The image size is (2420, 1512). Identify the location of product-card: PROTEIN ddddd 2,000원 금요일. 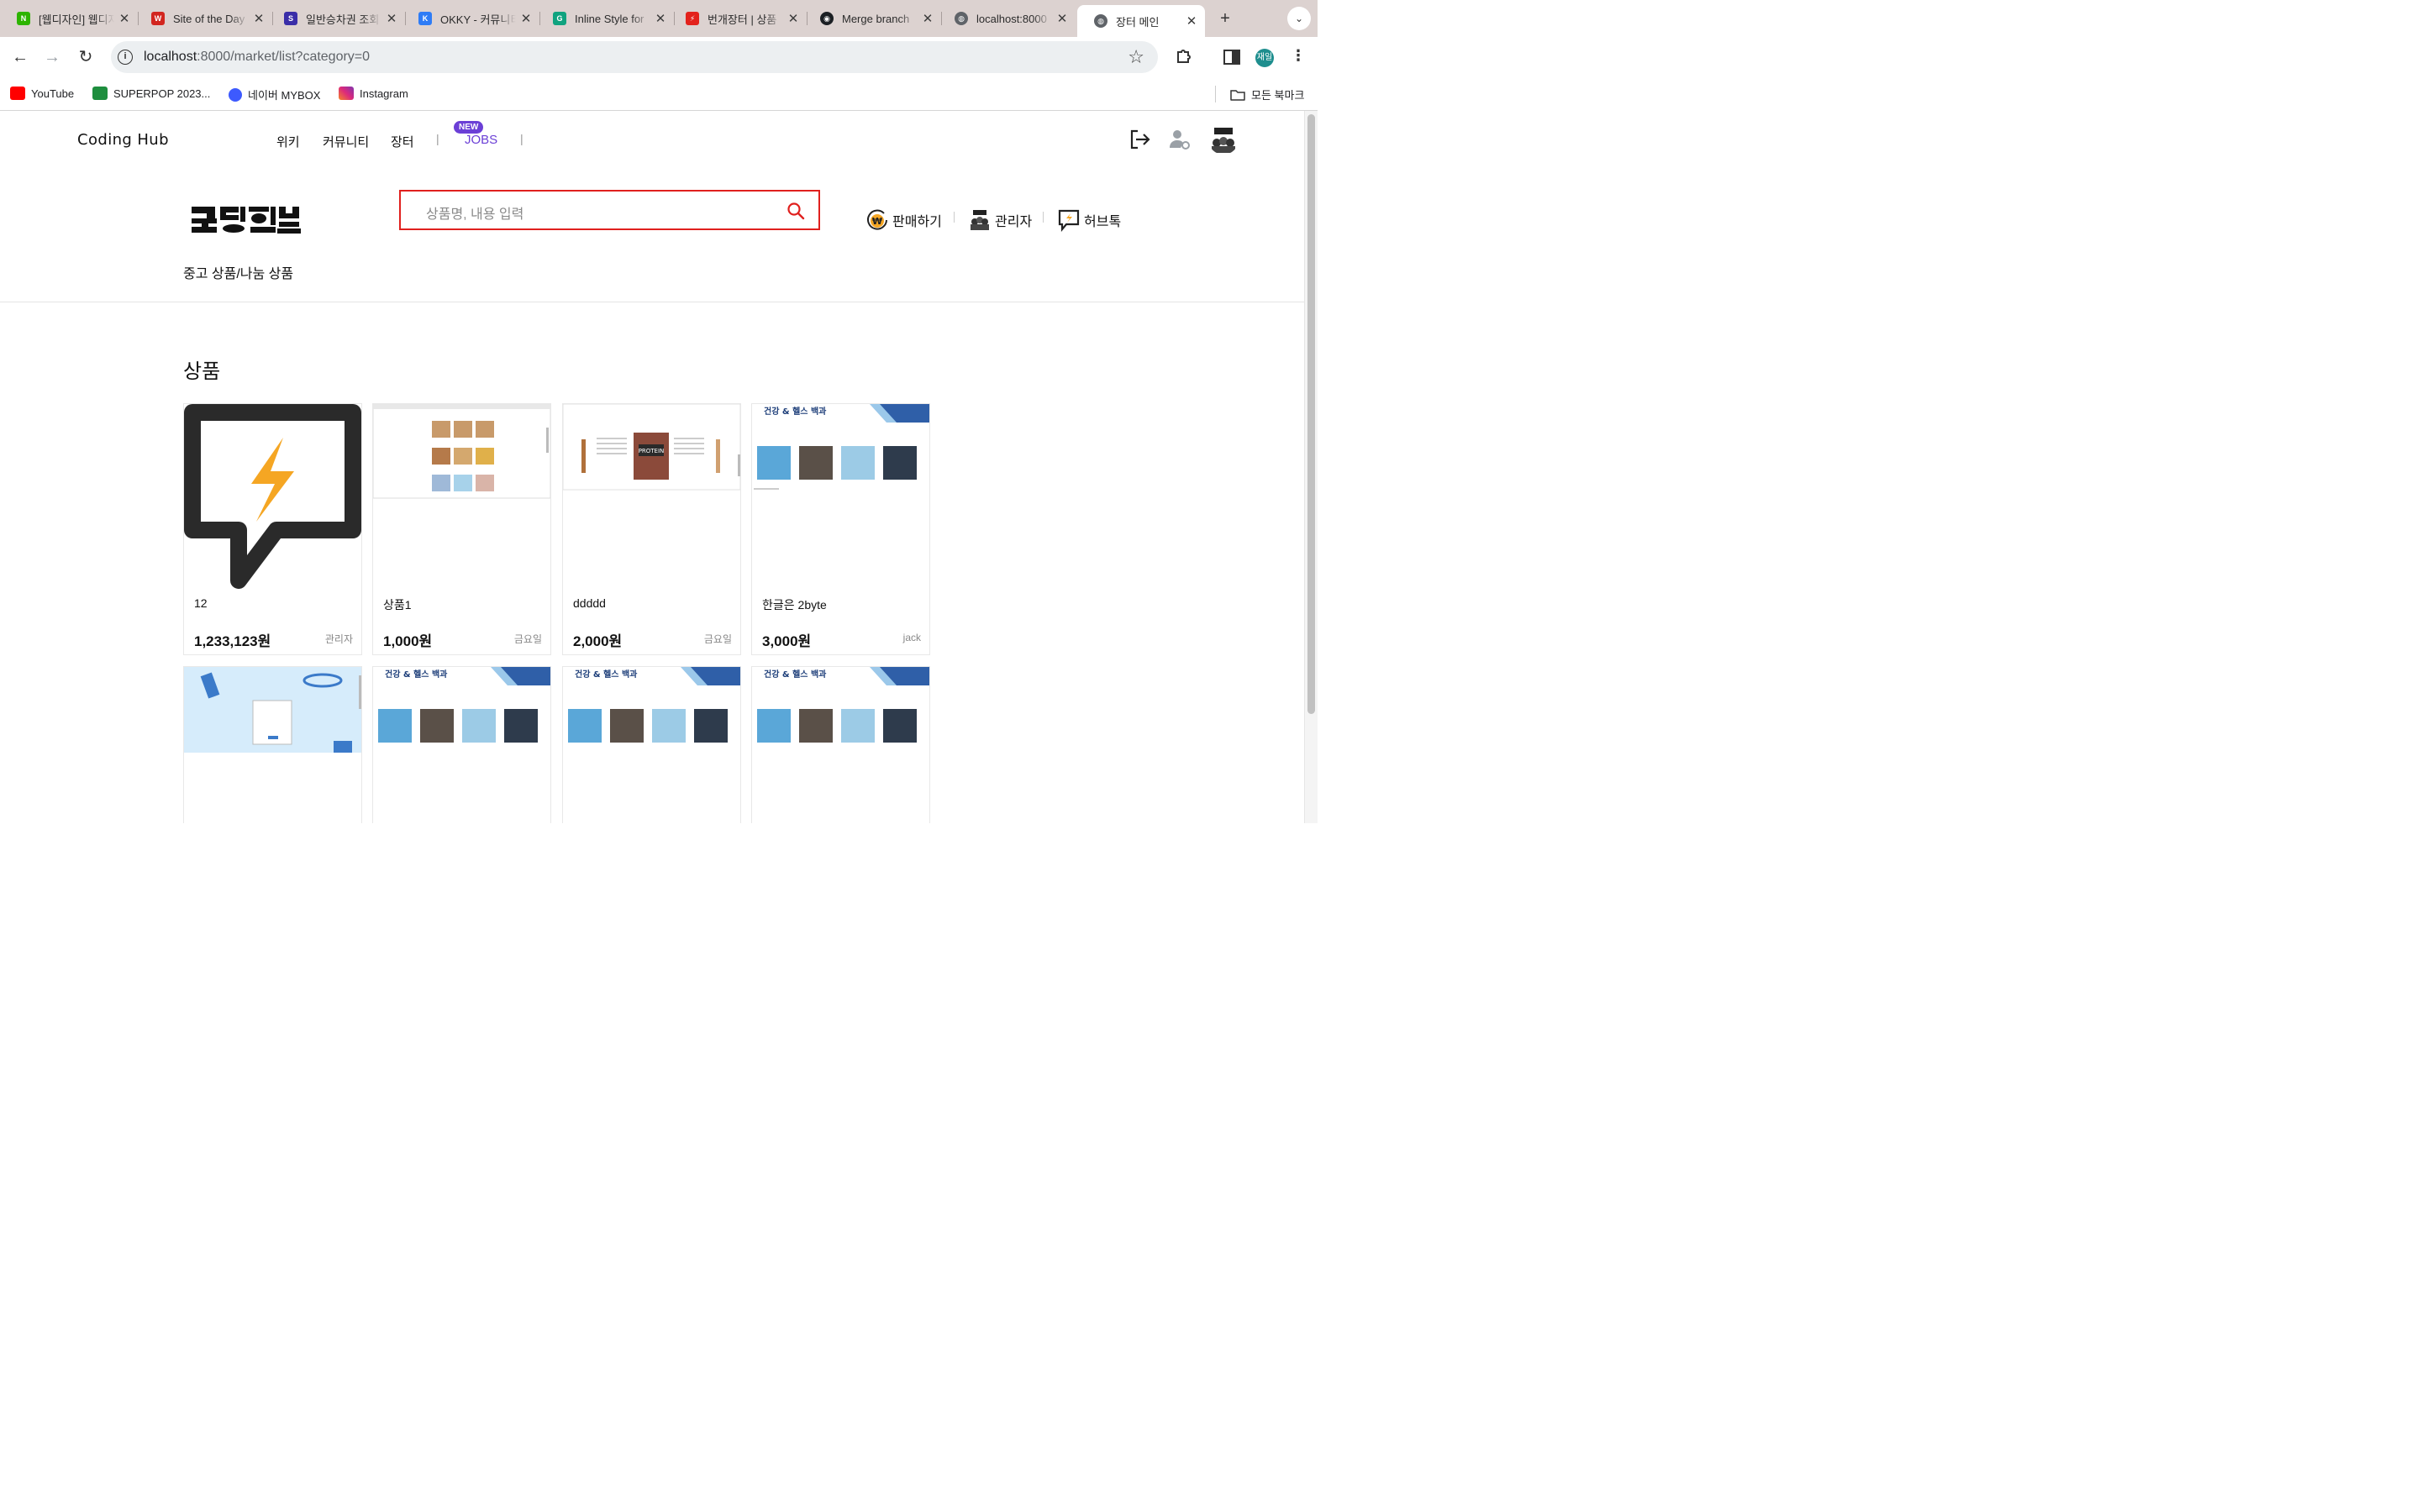
(651, 529).